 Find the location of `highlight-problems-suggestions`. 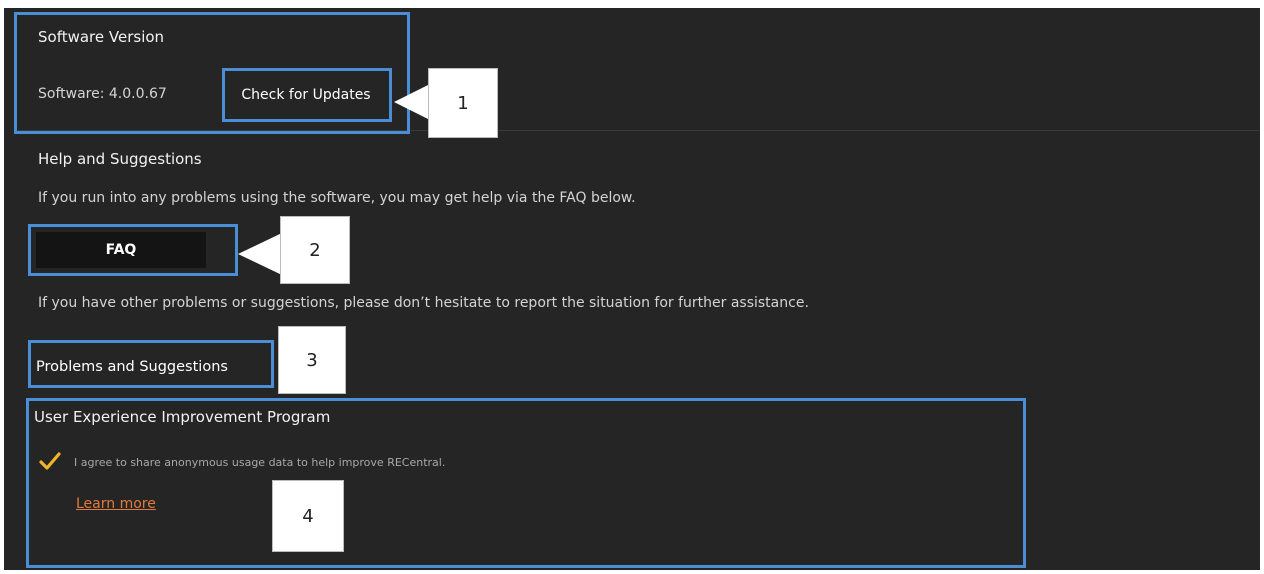

highlight-problems-suggestions is located at coordinates (151, 364).